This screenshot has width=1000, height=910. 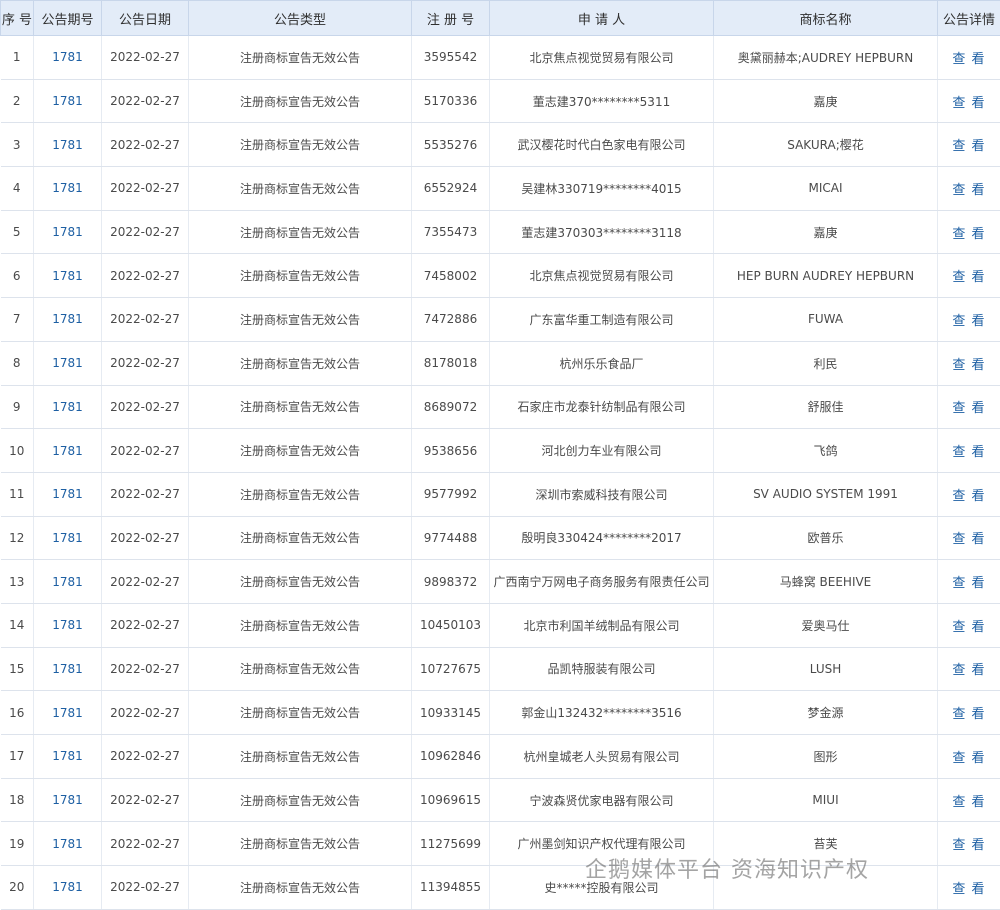 What do you see at coordinates (451, 58) in the screenshot?
I see `cell-reg-no: 3595542` at bounding box center [451, 58].